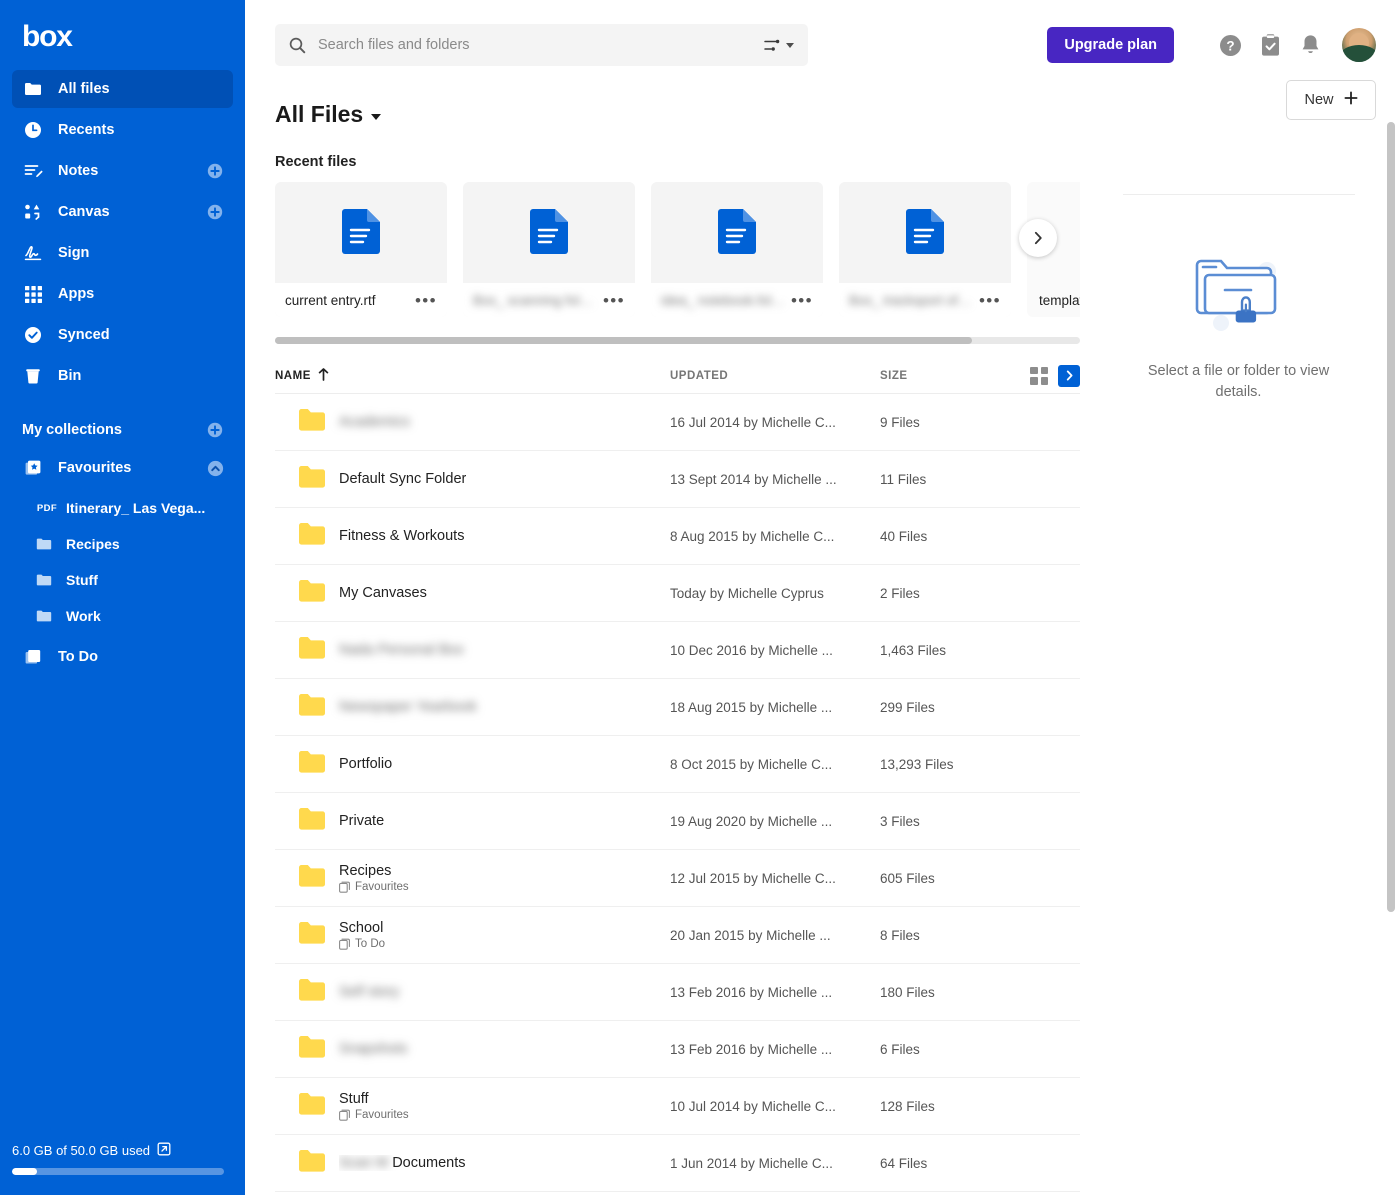 This screenshot has width=1400, height=1195. I want to click on storage-indicator: 6.0 GB of 50.0 GB used, so click(122, 1158).